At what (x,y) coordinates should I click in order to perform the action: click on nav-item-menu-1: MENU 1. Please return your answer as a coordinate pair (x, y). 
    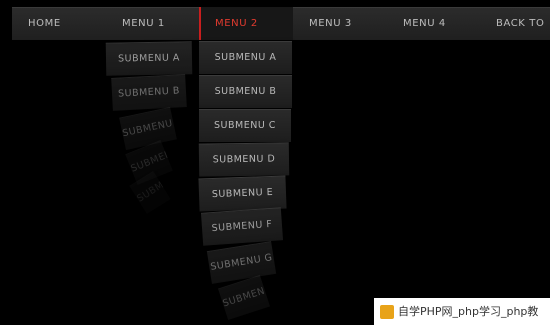
    Looking at the image, I should click on (143, 23).